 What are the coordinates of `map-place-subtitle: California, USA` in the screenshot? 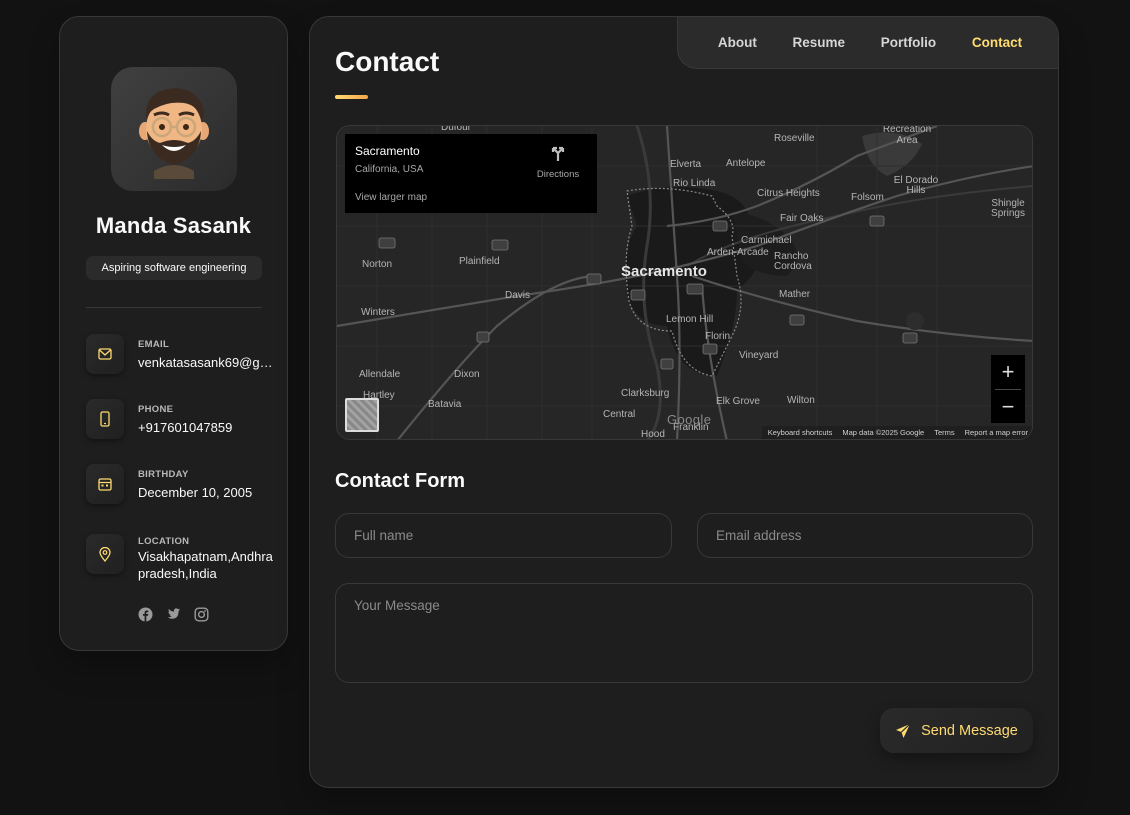 It's located at (389, 169).